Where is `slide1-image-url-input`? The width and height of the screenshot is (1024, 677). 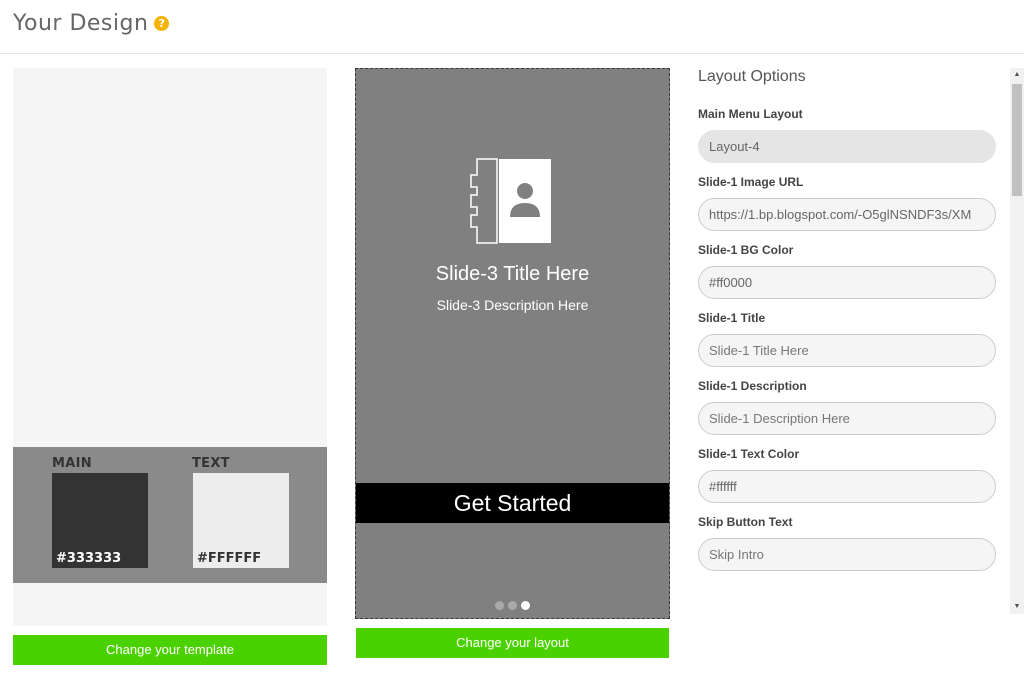 slide1-image-url-input is located at coordinates (847, 214).